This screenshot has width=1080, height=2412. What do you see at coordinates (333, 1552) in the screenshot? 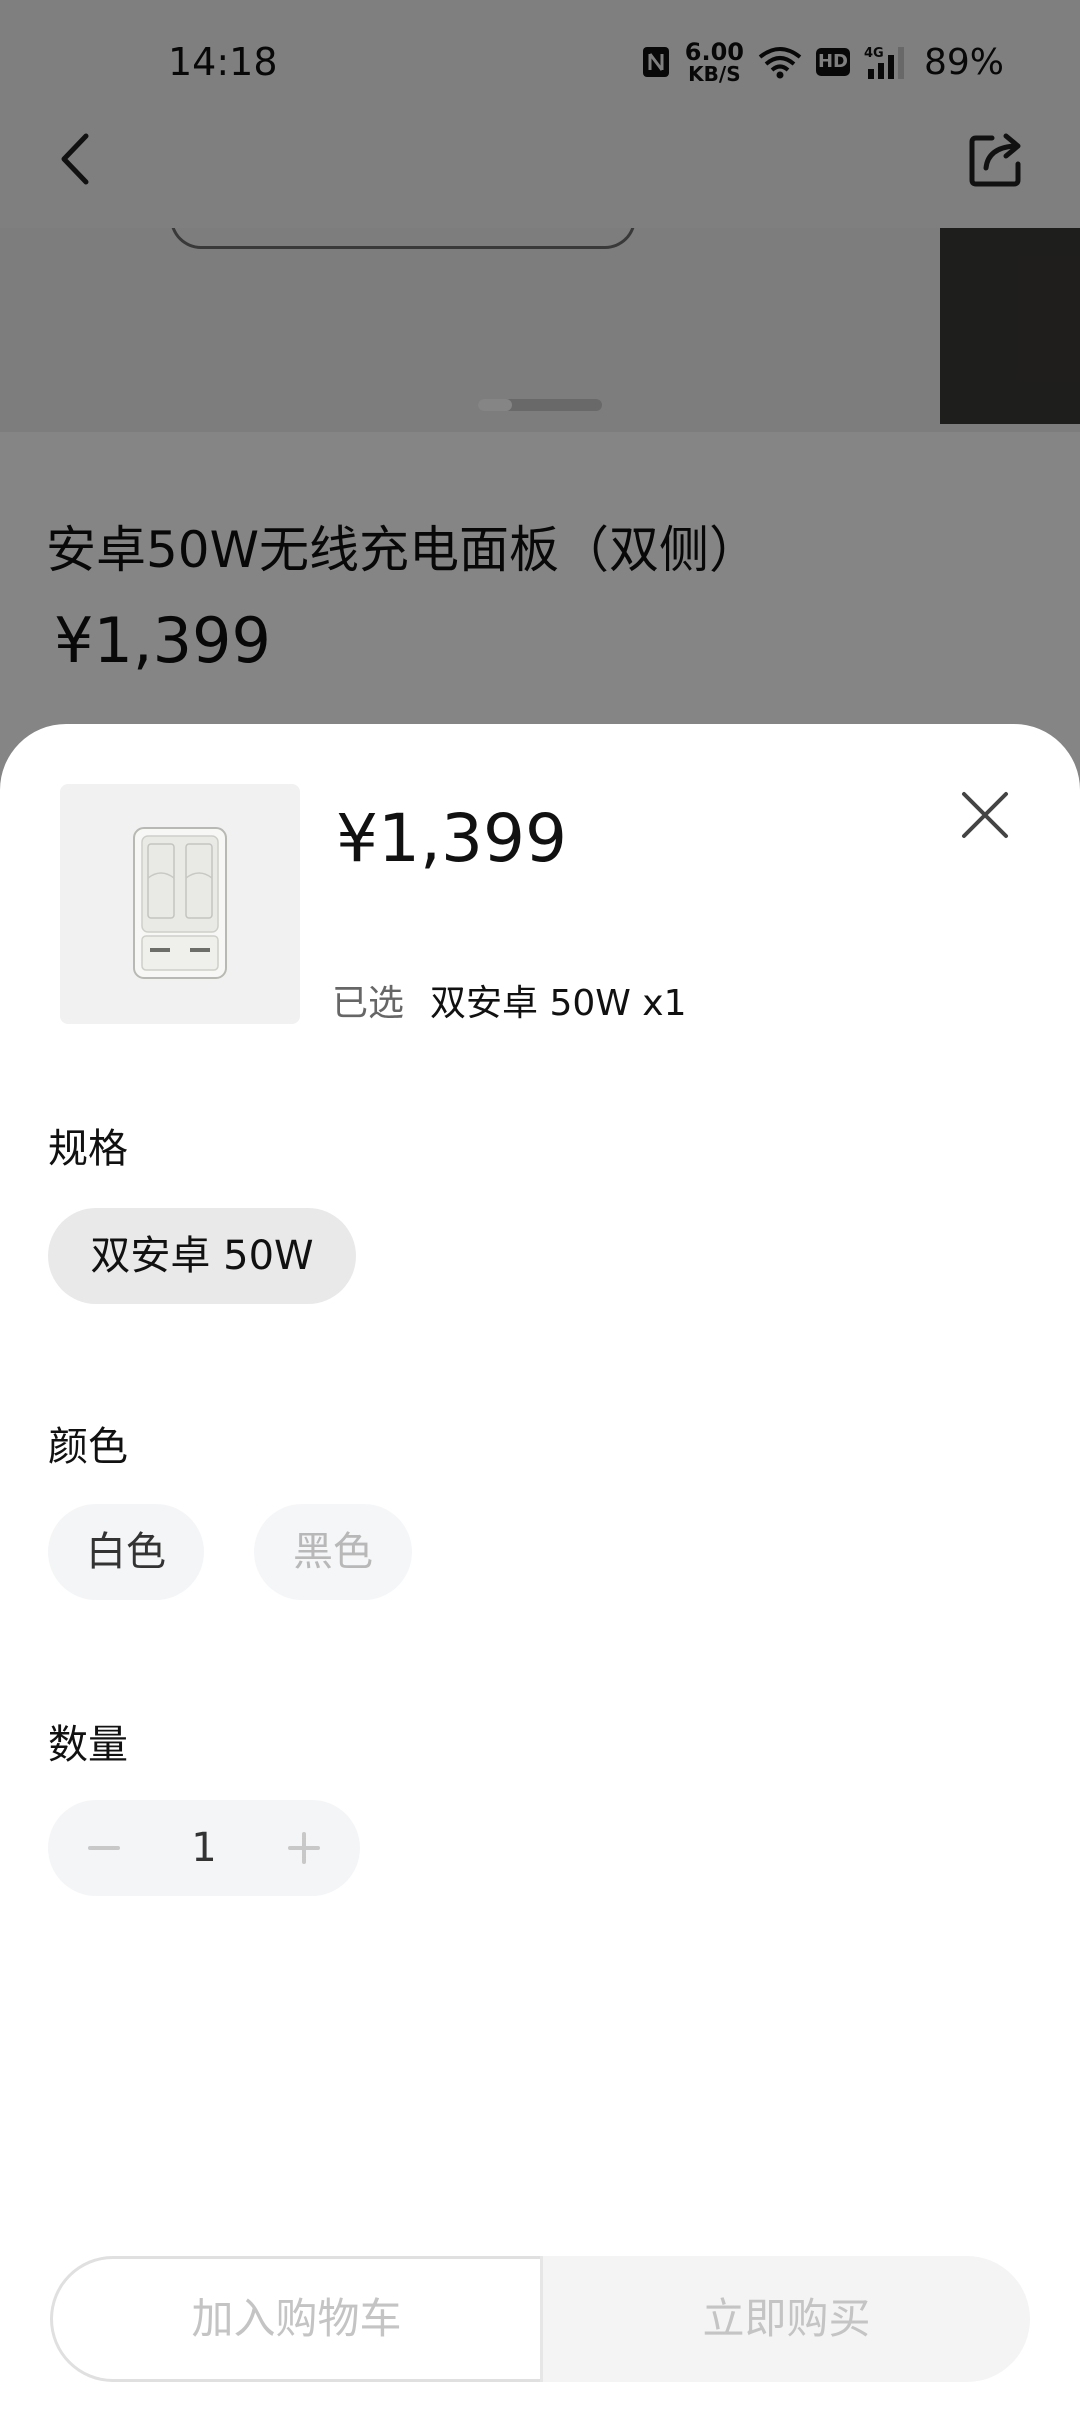
I see `color-option-black: 黑色` at bounding box center [333, 1552].